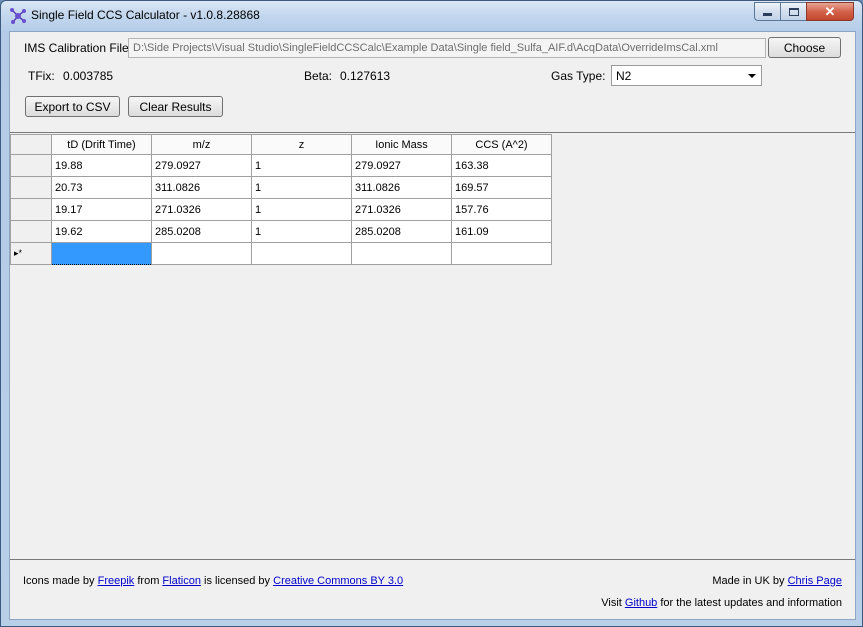 The image size is (863, 627). I want to click on attribution-from: from, so click(148, 581).